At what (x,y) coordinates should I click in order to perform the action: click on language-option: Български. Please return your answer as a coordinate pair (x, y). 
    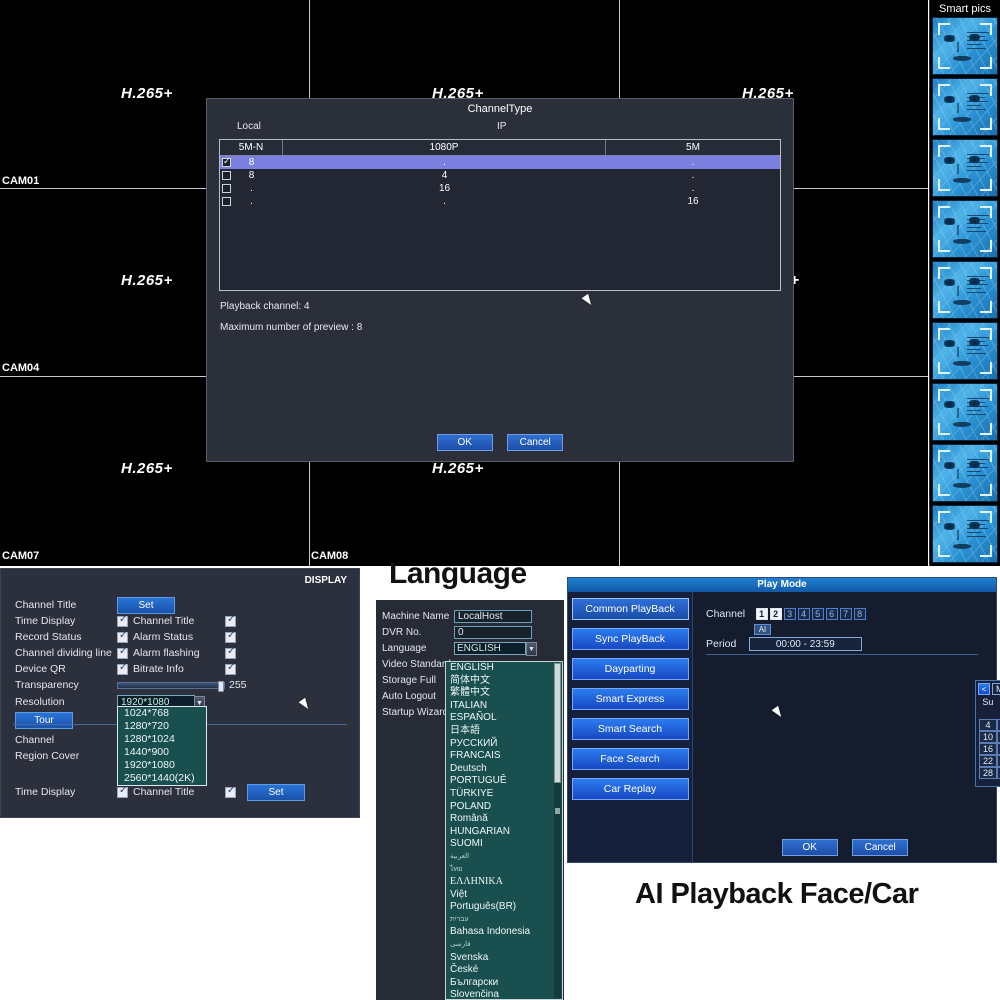
    Looking at the image, I should click on (504, 983).